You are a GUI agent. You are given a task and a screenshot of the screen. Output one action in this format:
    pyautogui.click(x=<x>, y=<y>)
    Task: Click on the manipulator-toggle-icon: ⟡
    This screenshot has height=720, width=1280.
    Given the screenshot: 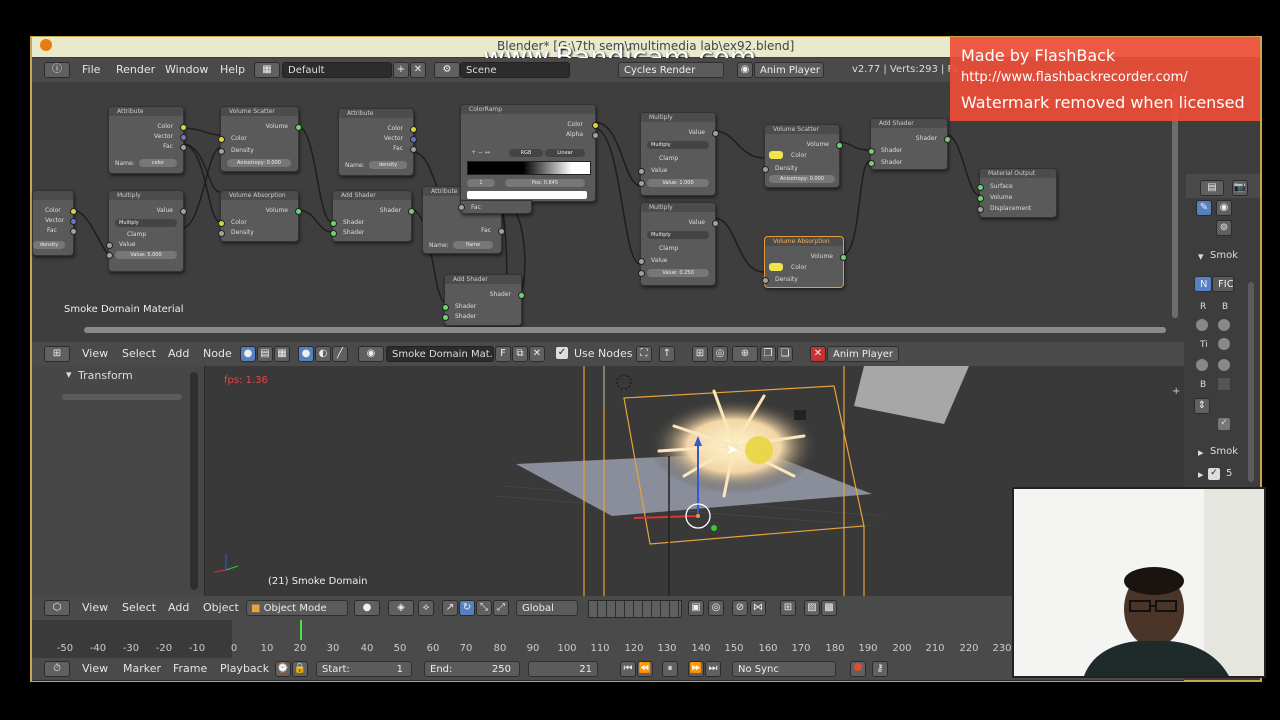 What is the action you would take?
    pyautogui.click(x=426, y=608)
    